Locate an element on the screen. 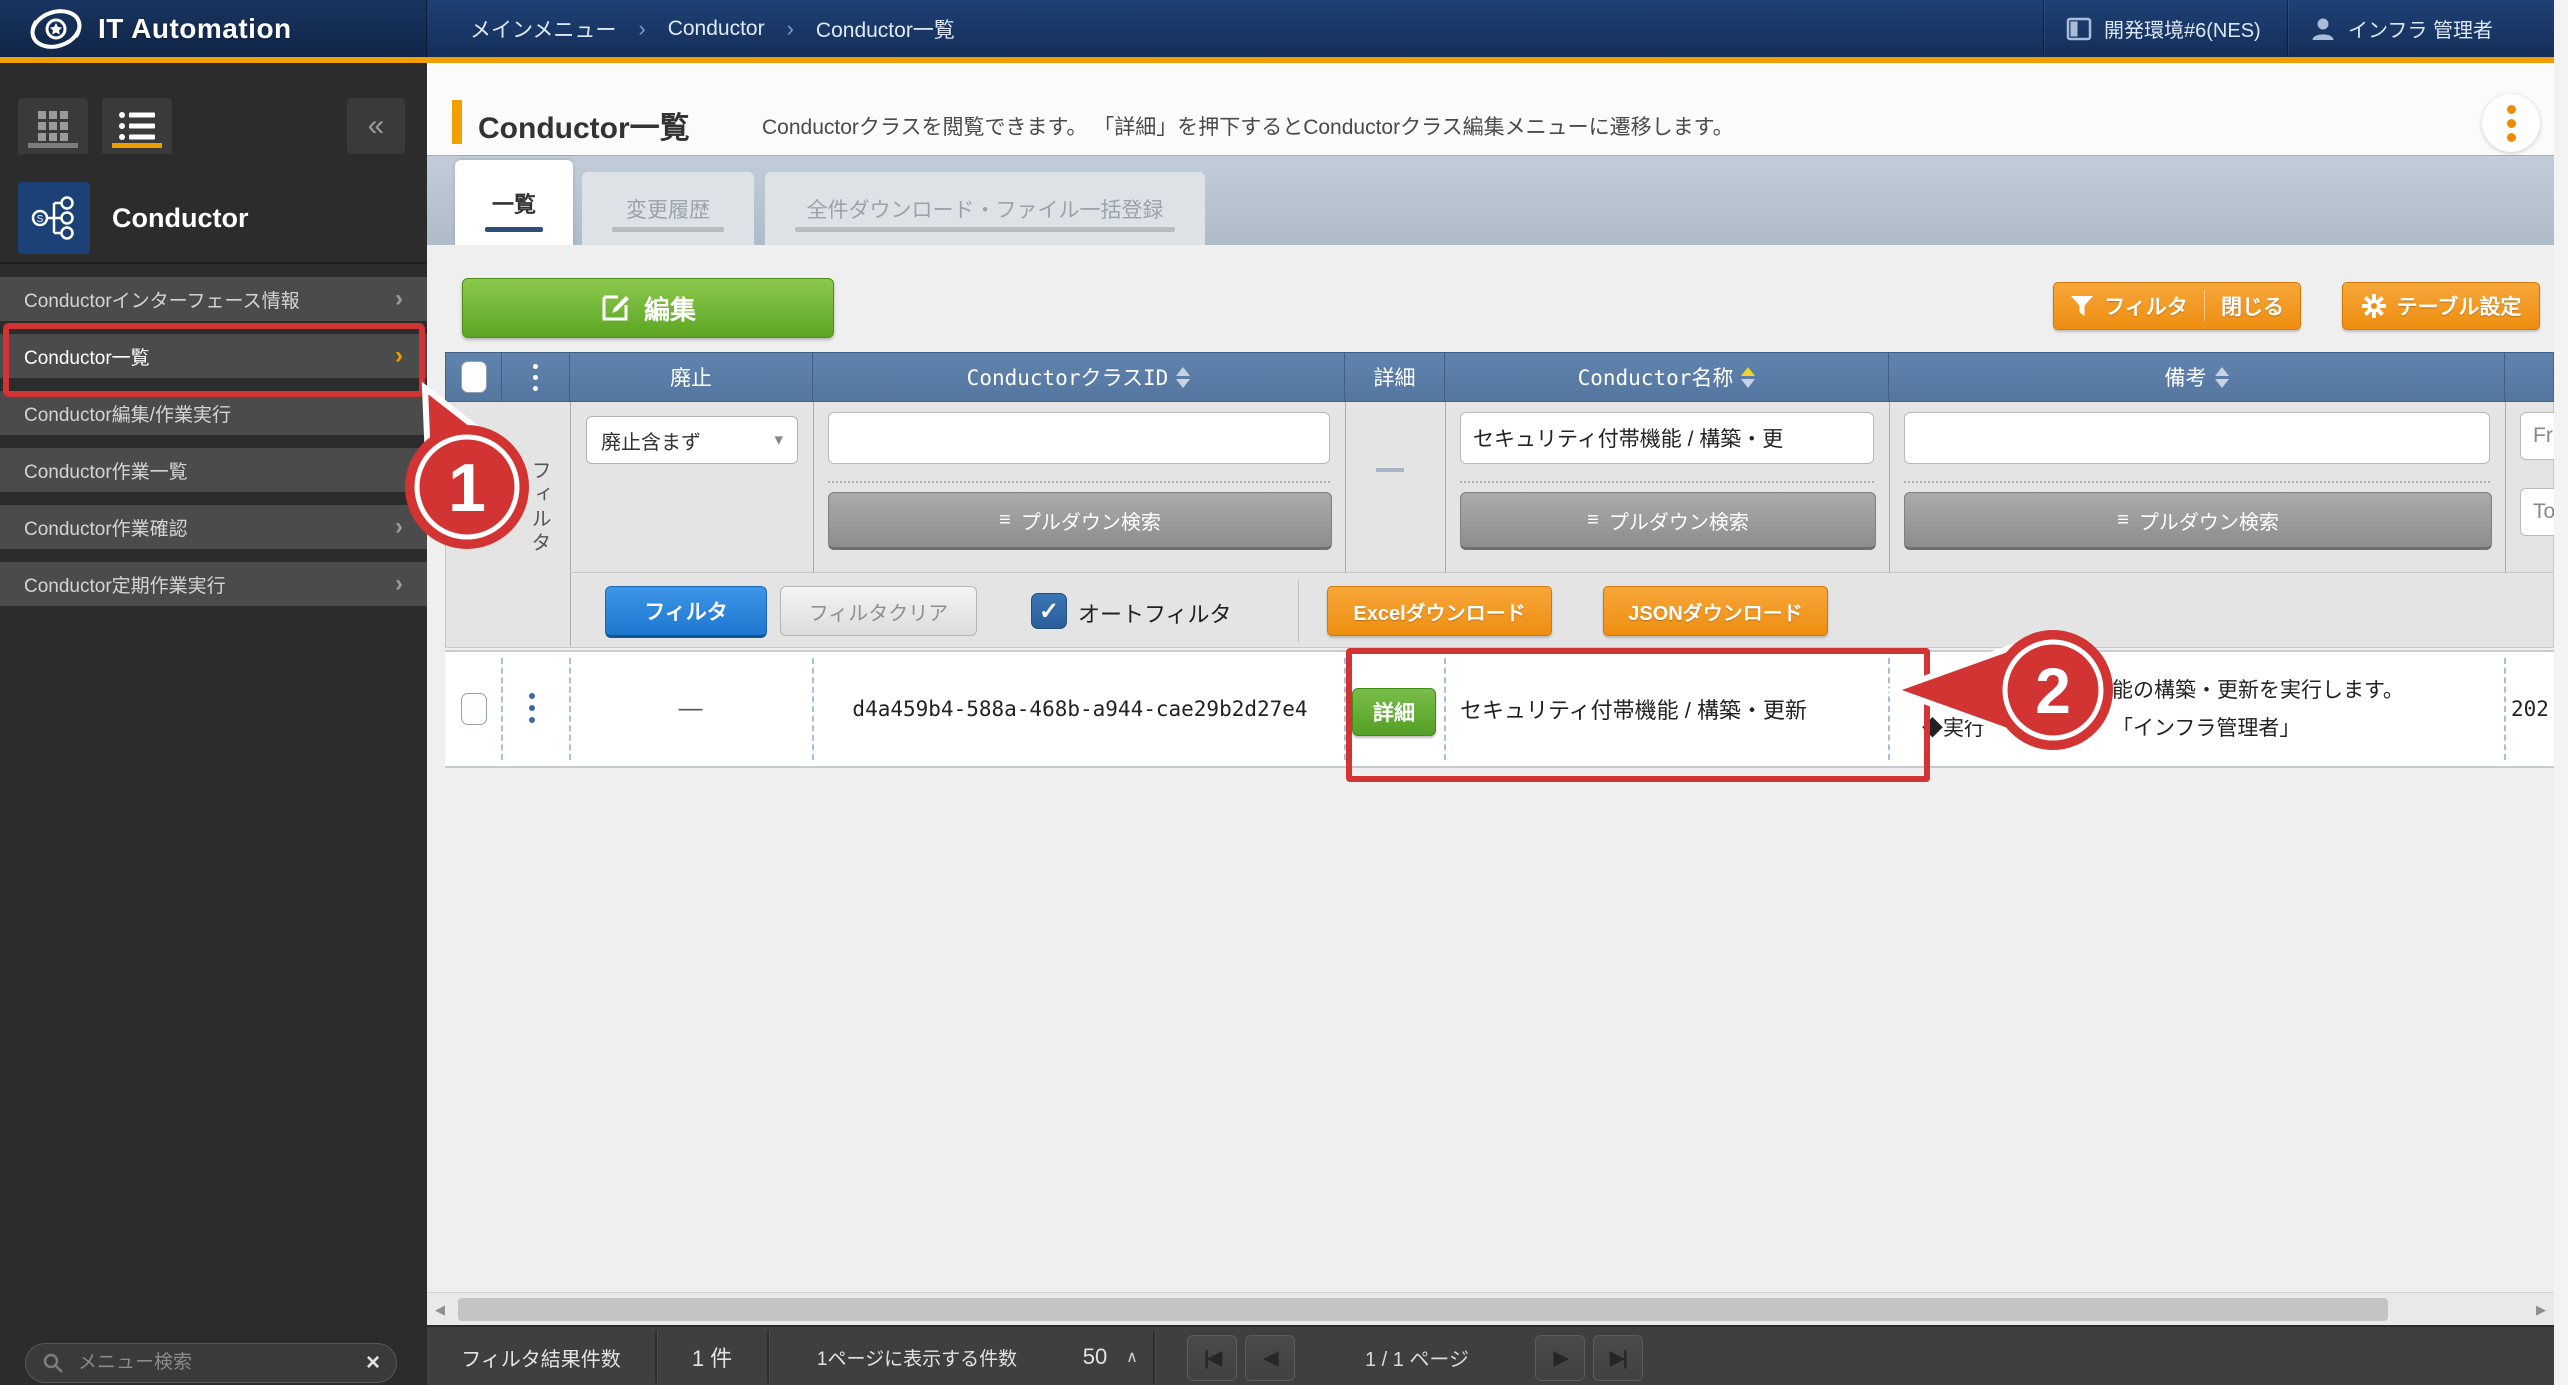 Image resolution: width=2568 pixels, height=1385 pixels. sidebar-item-label: Conductor作業一覧 is located at coordinates (106, 472).